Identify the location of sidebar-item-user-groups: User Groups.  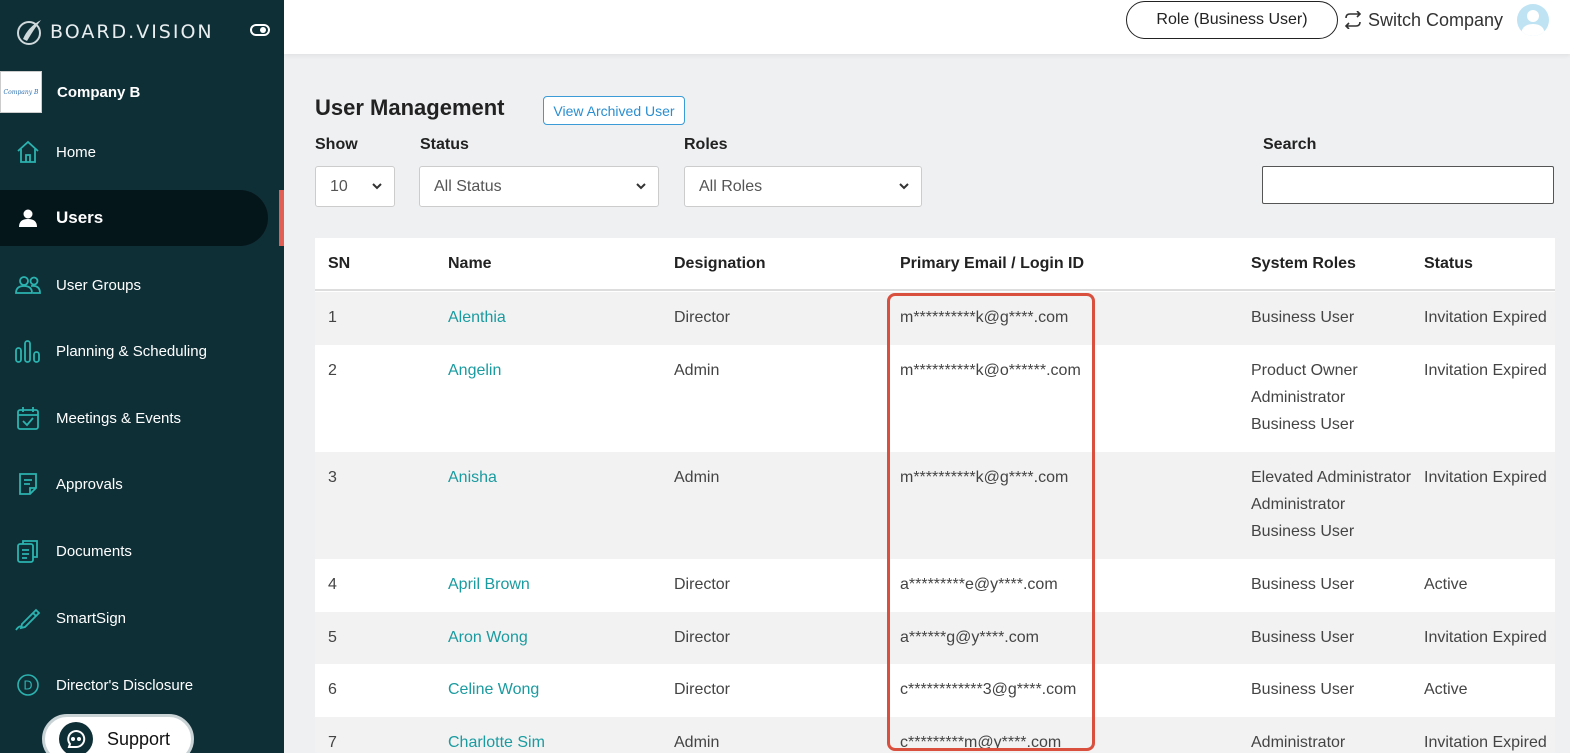
(134, 285).